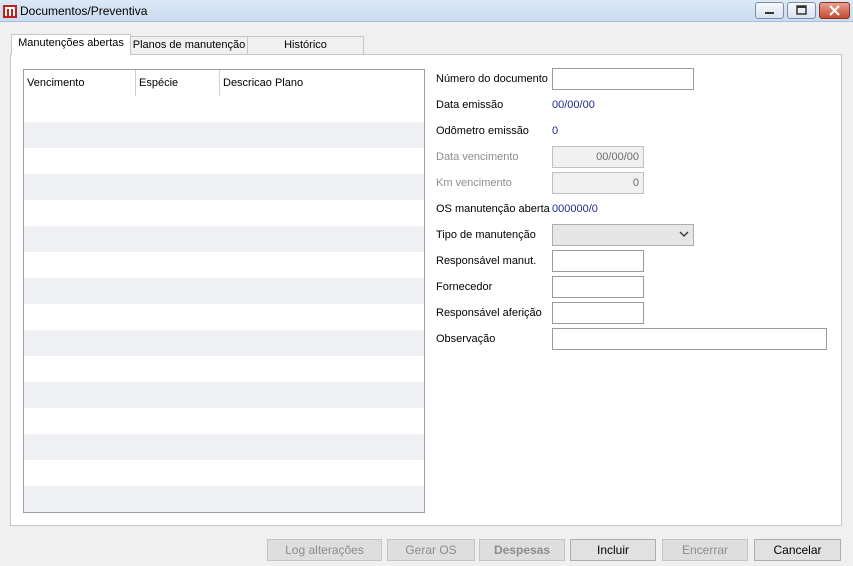 Image resolution: width=853 pixels, height=566 pixels. Describe the element at coordinates (598, 157) in the screenshot. I see `data-vencimento-input: 00/00/00` at that location.